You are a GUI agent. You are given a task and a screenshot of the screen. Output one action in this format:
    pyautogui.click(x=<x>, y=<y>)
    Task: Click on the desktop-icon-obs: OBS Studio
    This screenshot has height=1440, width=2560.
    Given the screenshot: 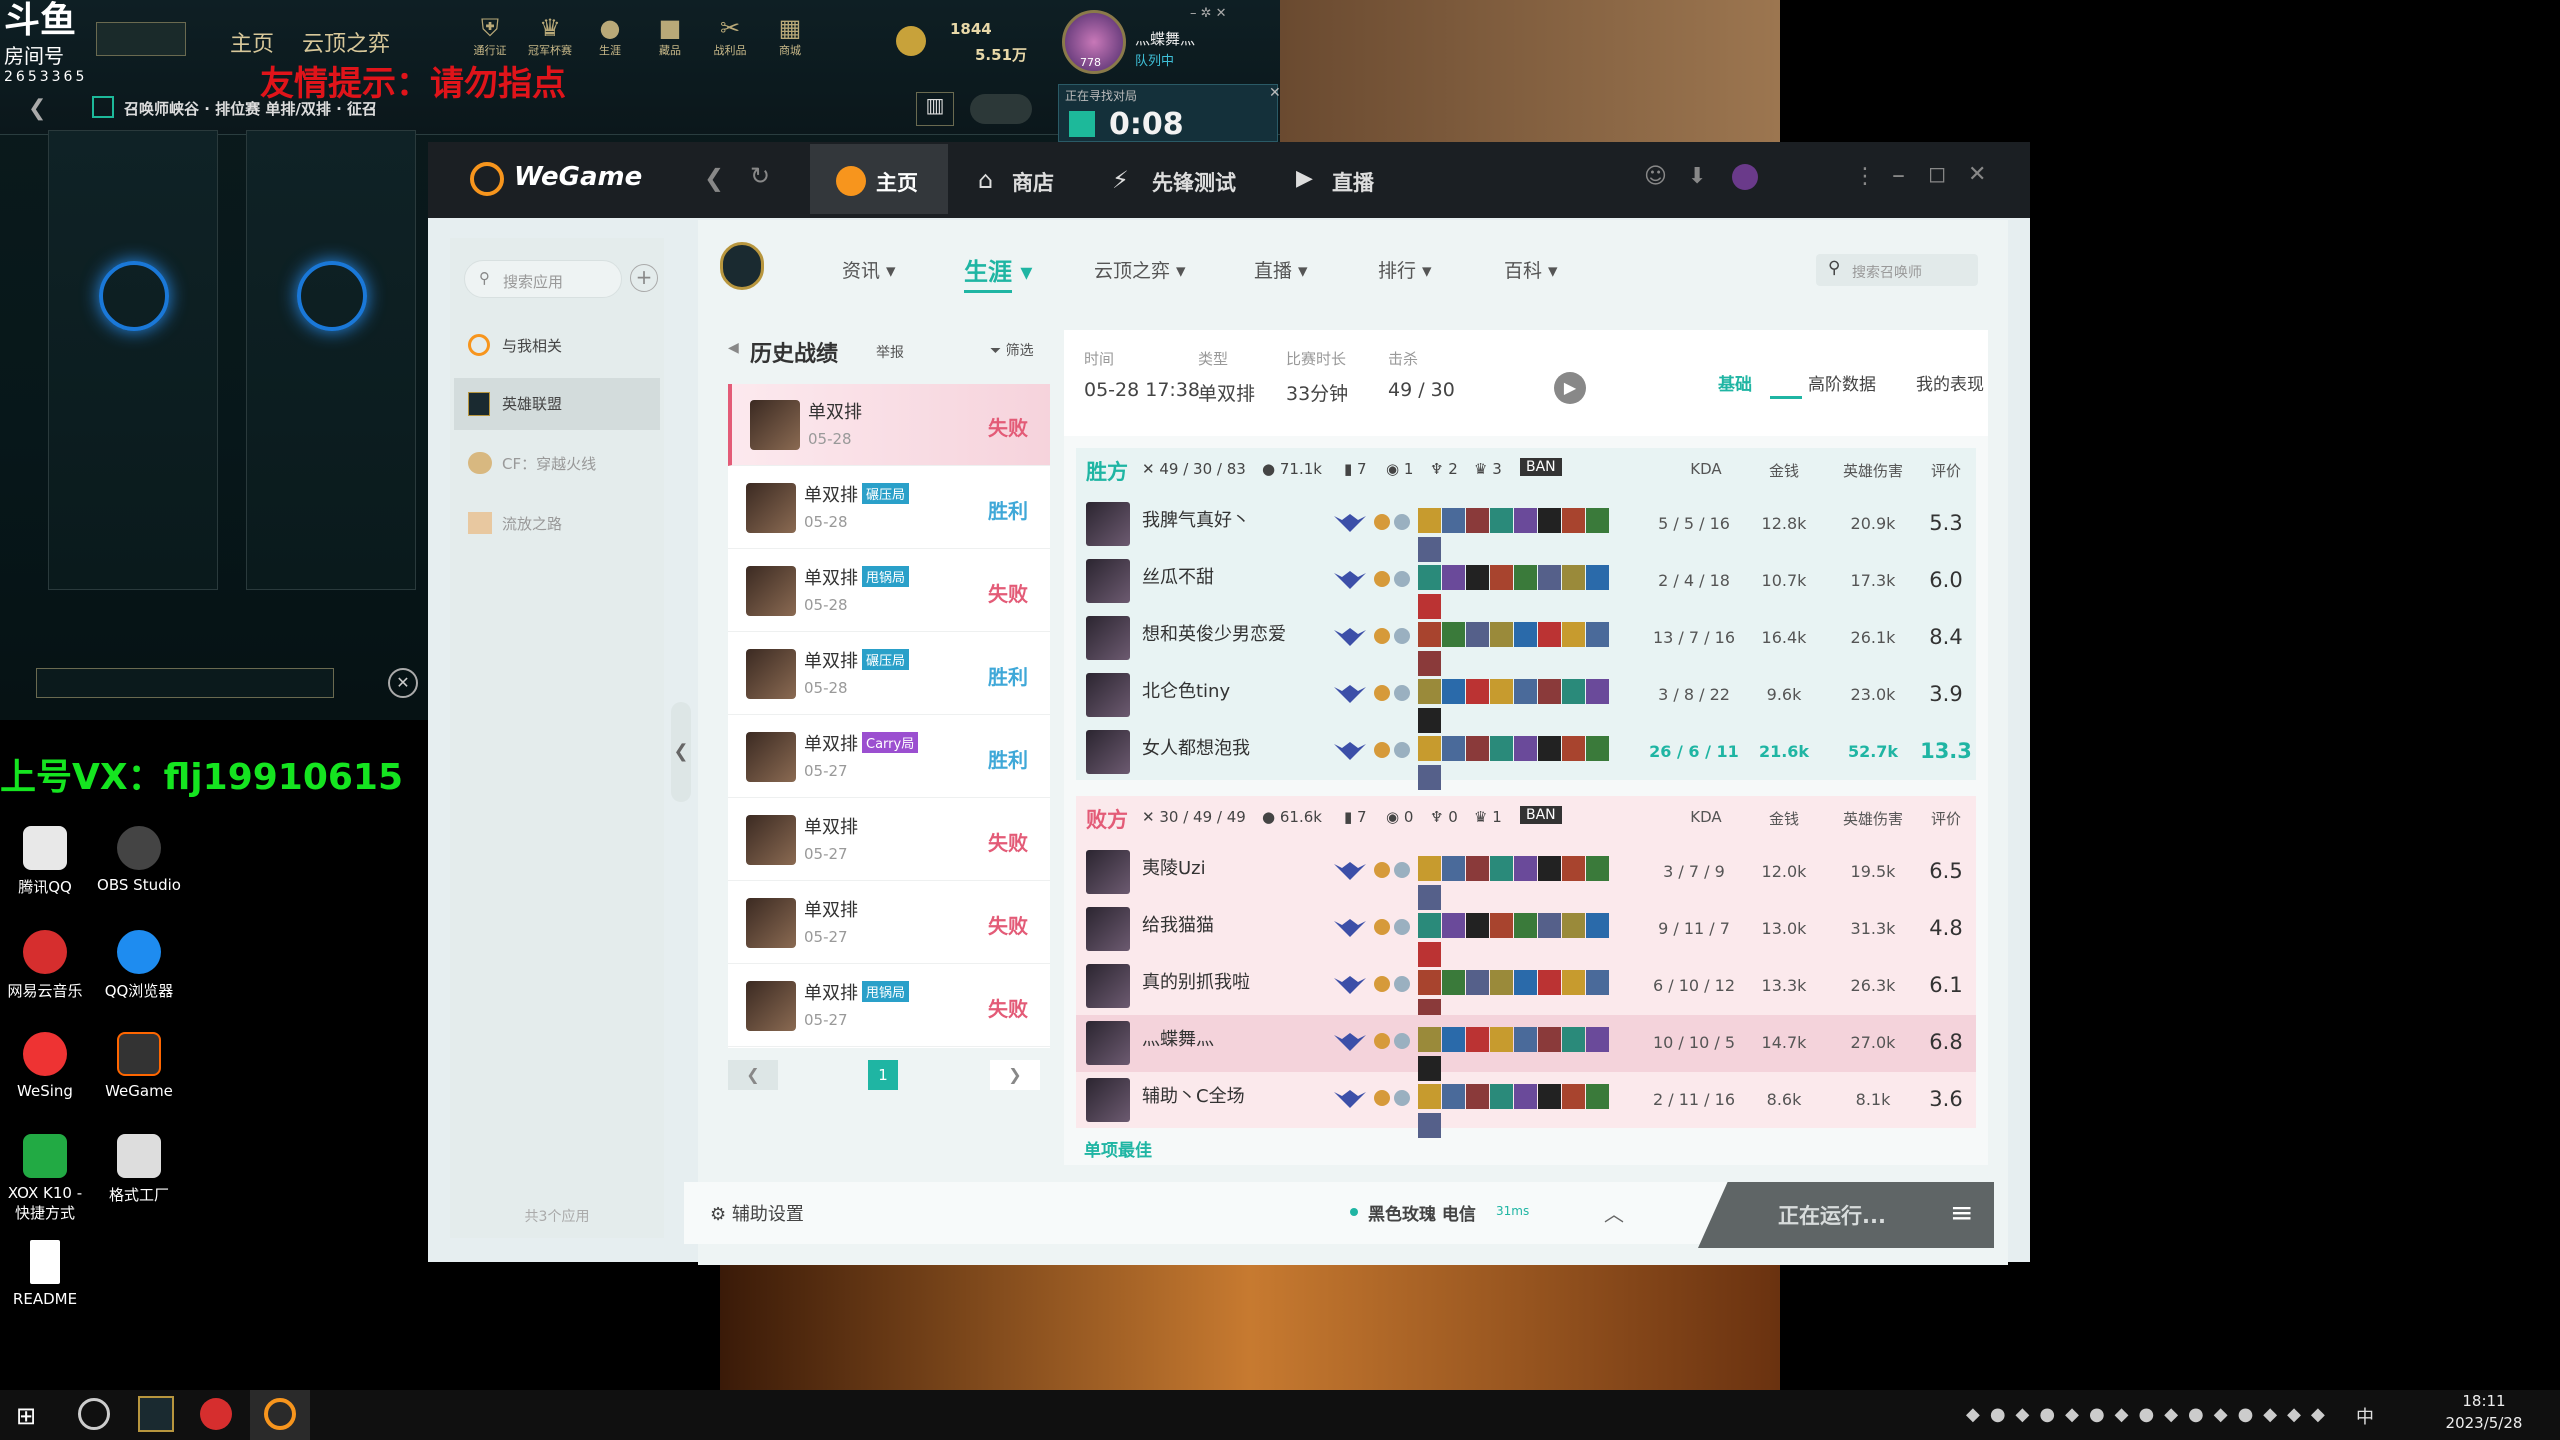 What is the action you would take?
    pyautogui.click(x=139, y=860)
    